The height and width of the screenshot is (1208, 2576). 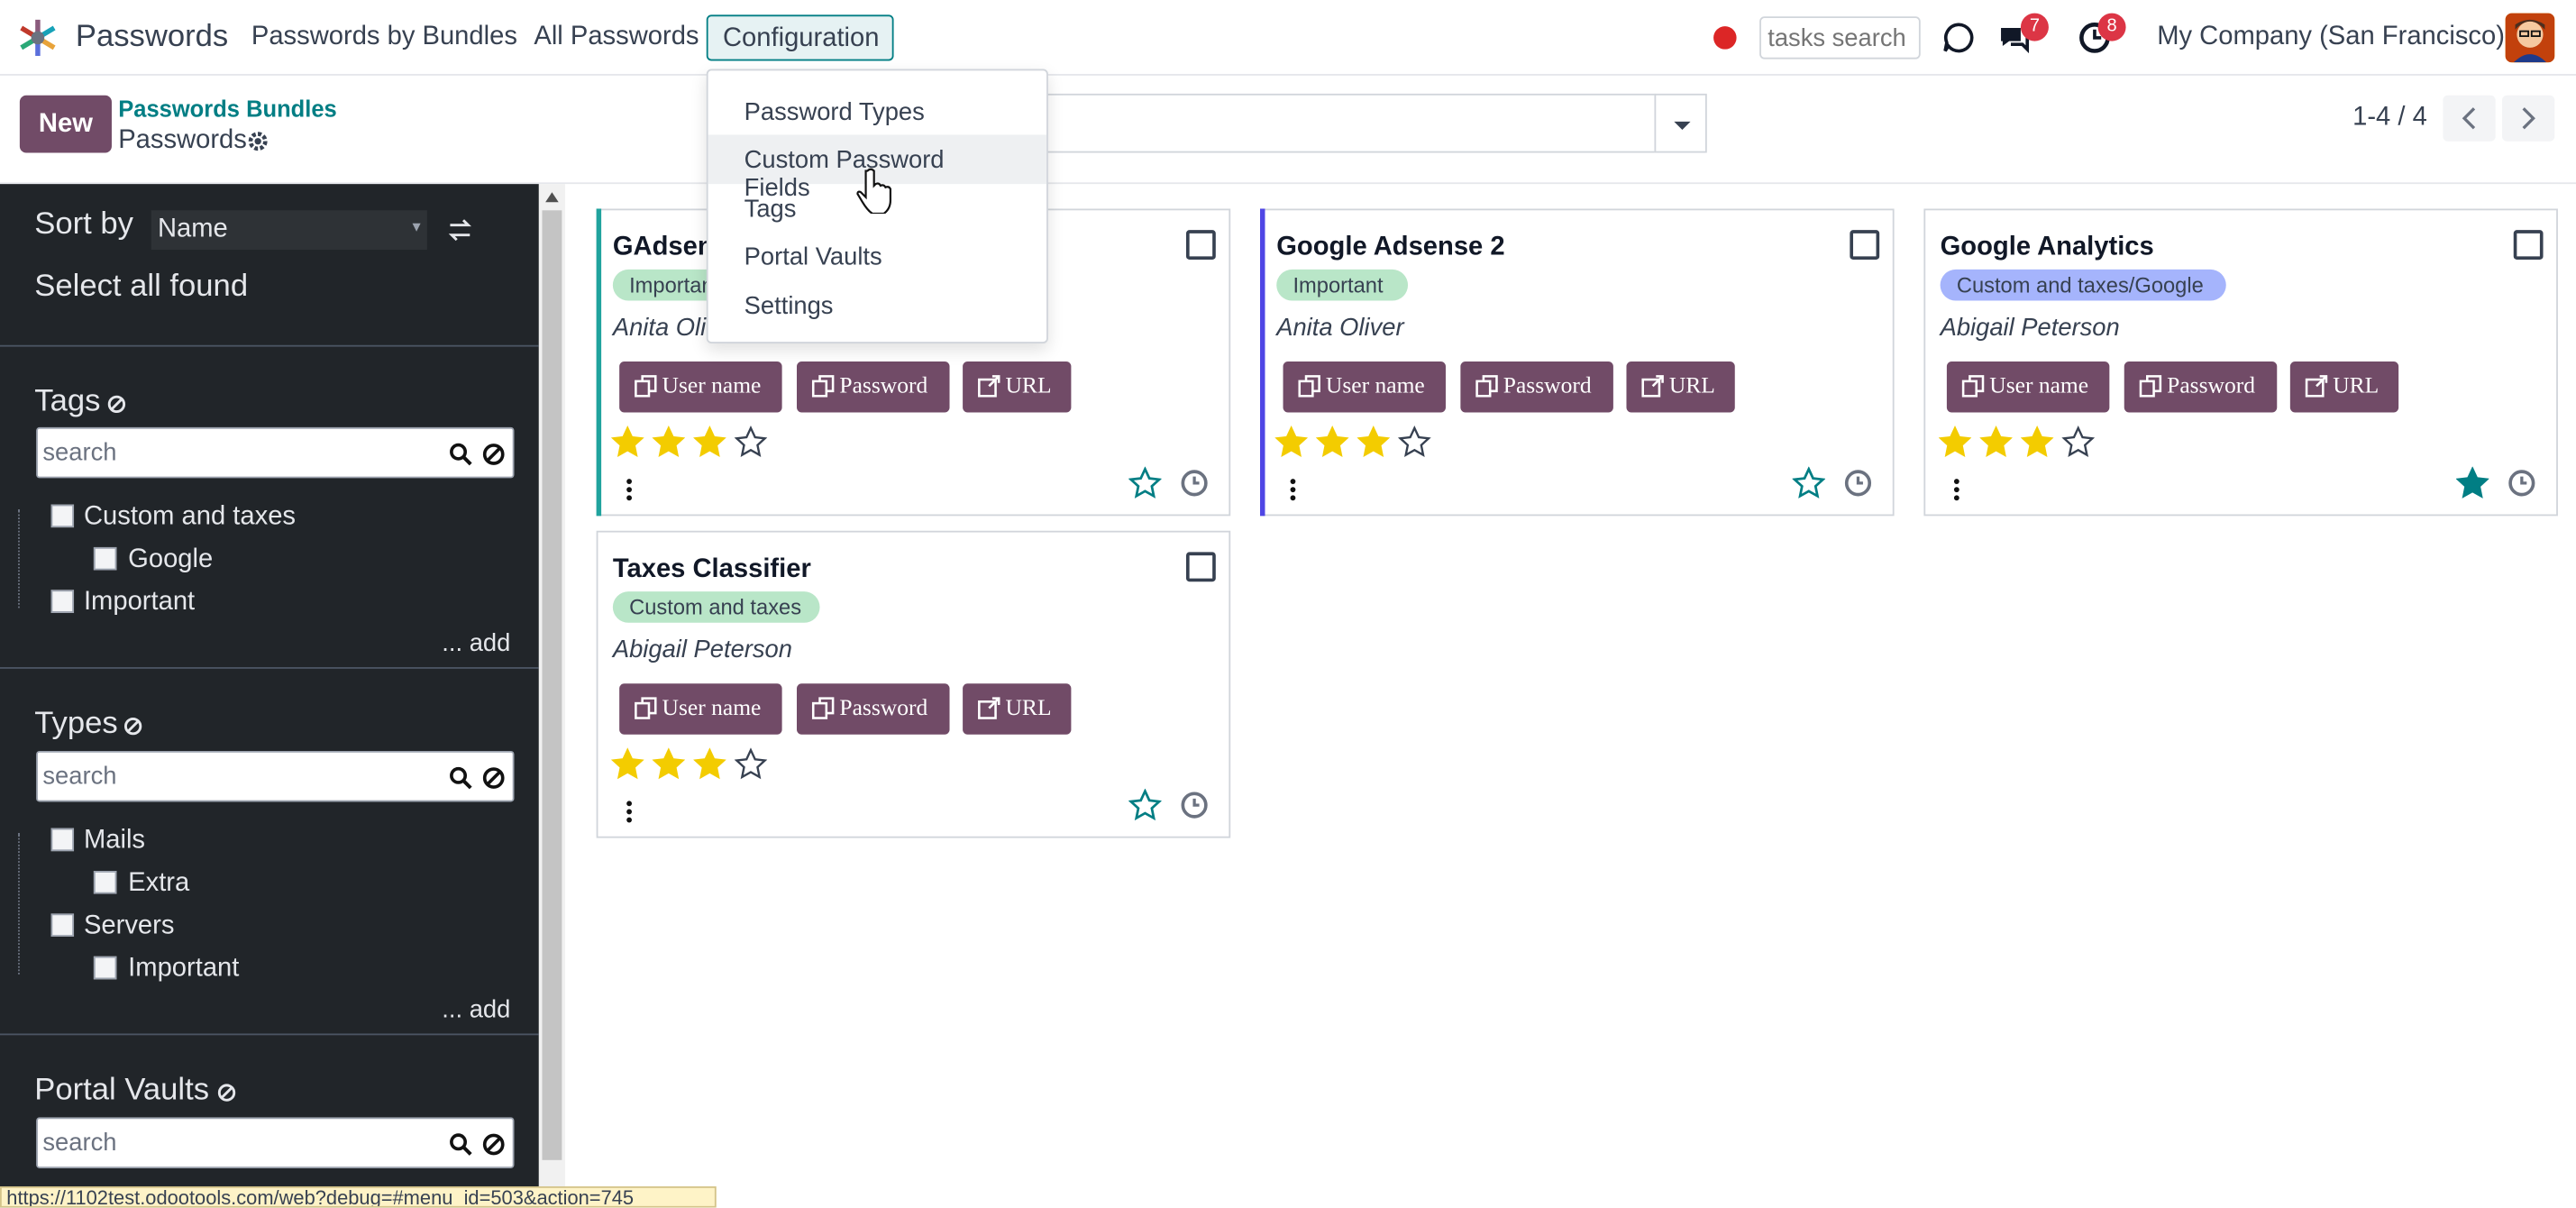 I want to click on card-title: Google Adsense 2, so click(x=1390, y=248).